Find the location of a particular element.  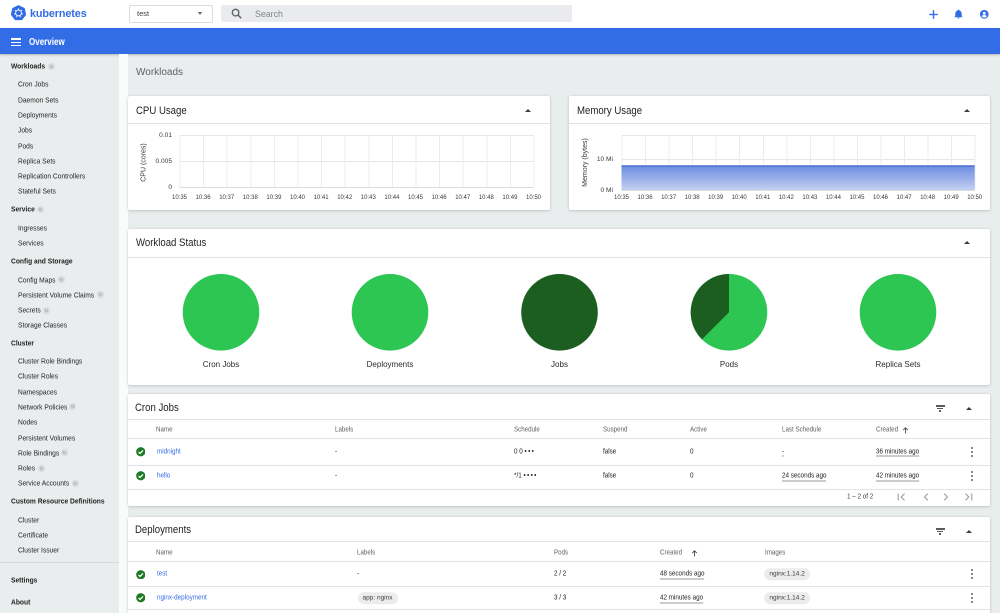

svg-text: Memory (bytes) is located at coordinates (585, 162).